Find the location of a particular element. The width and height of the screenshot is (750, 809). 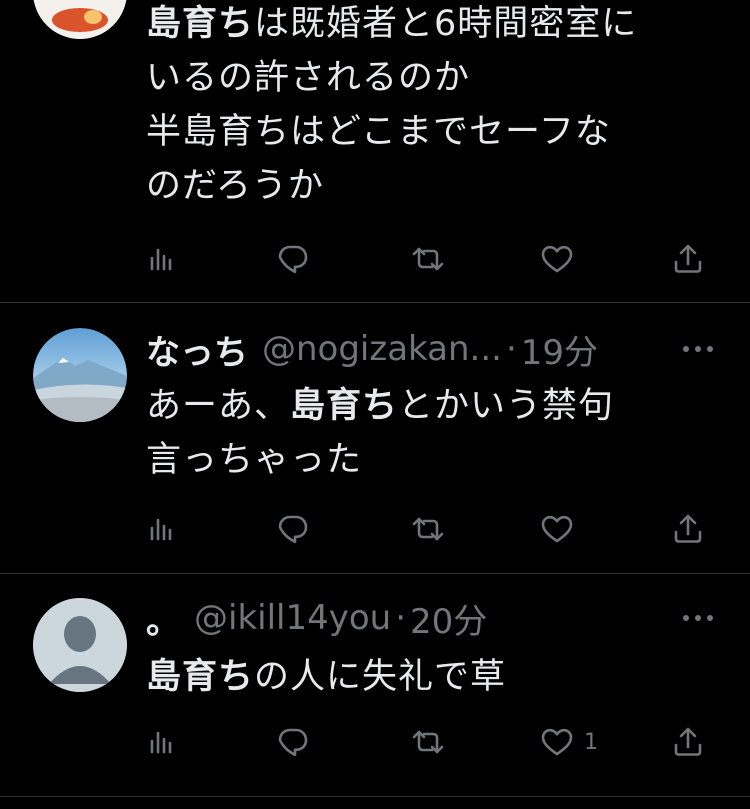

tweet-text-line: いるの許されるのか is located at coordinates (436, 78).